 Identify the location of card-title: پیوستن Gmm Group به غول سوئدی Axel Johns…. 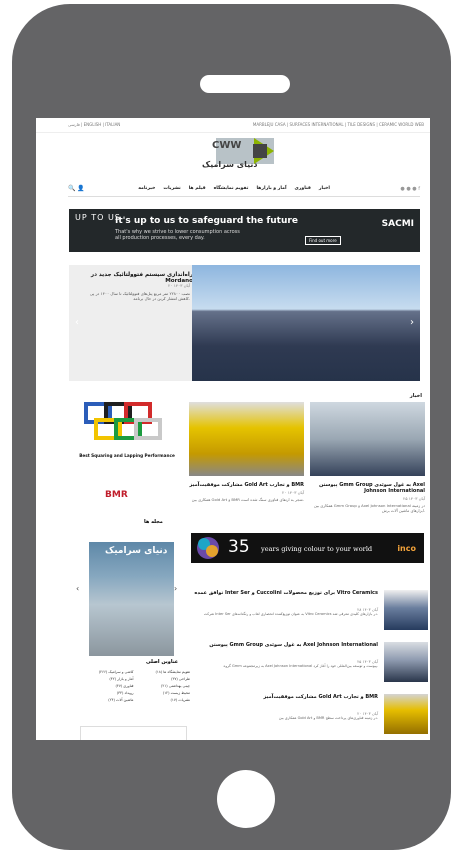
(367, 488).